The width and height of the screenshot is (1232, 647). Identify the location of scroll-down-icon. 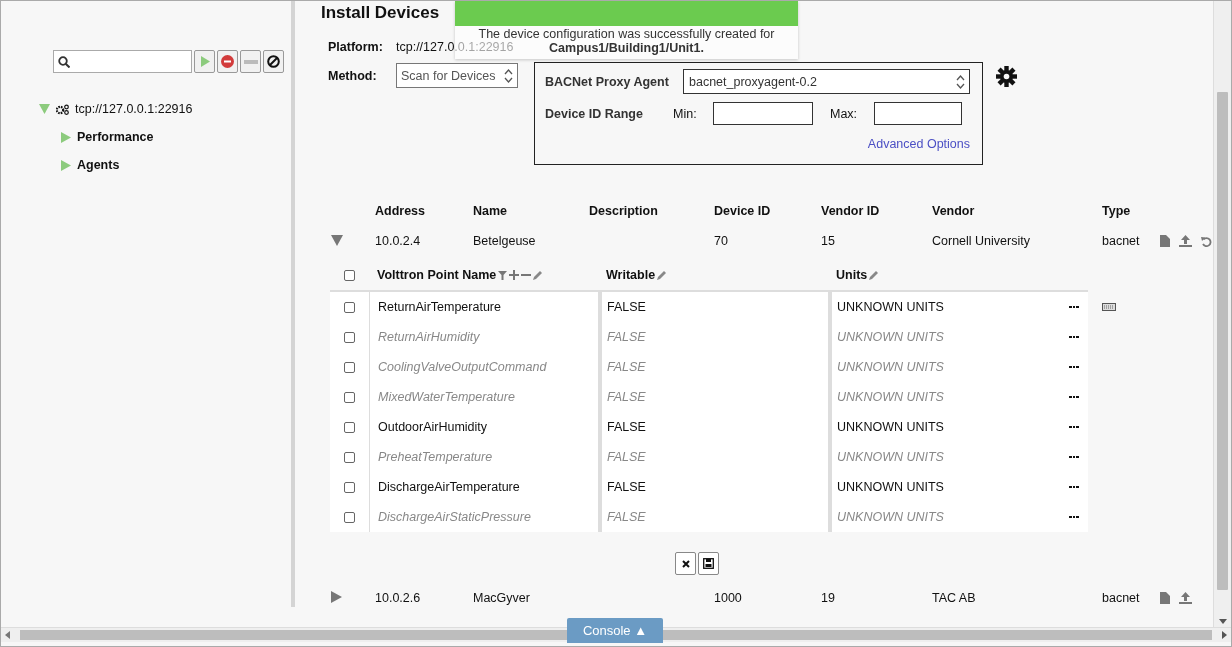
(1222, 621).